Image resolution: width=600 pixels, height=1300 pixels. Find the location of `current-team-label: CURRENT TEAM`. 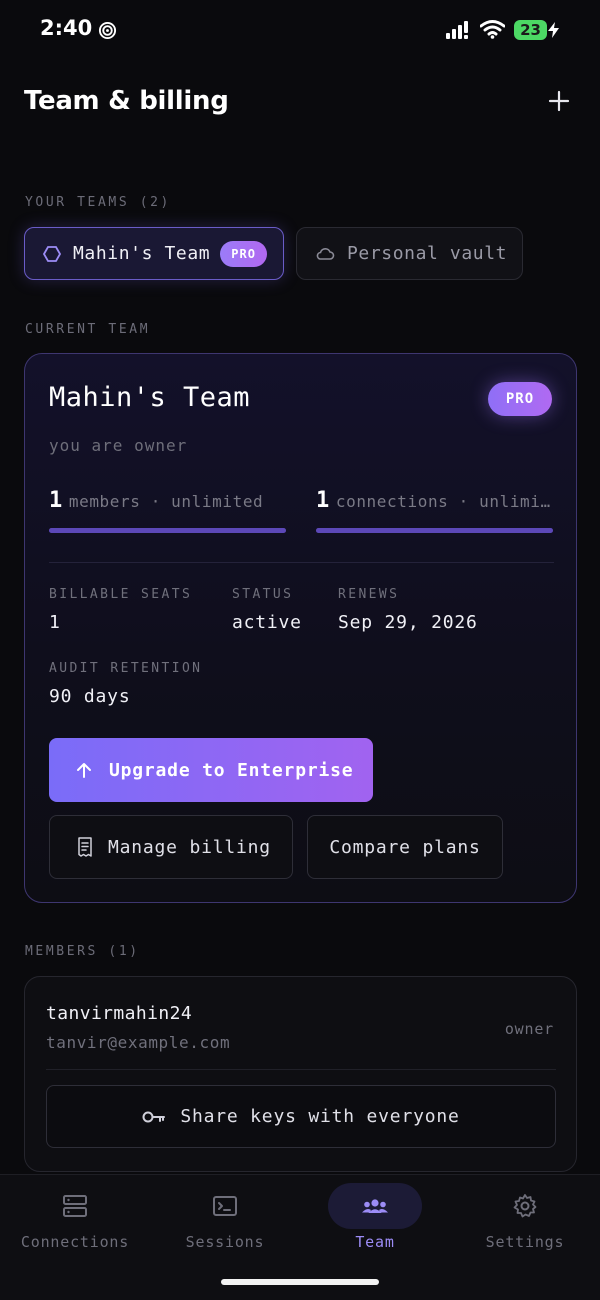

current-team-label: CURRENT TEAM is located at coordinates (88, 329).